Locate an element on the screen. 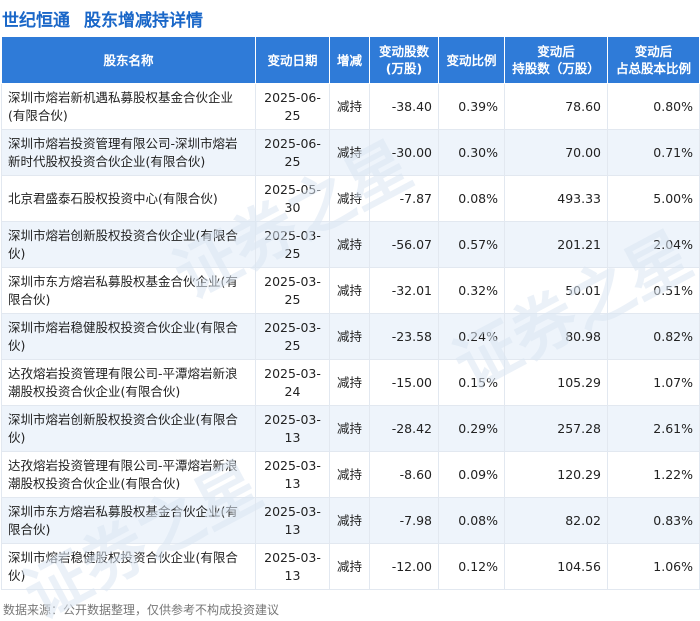 The width and height of the screenshot is (700, 621). col-header-label: 股东名称 is located at coordinates (128, 60).